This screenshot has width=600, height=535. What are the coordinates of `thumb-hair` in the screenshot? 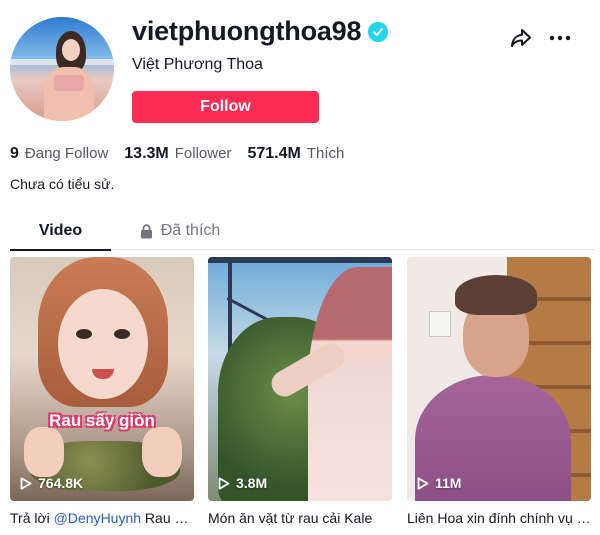 It's located at (496, 295).